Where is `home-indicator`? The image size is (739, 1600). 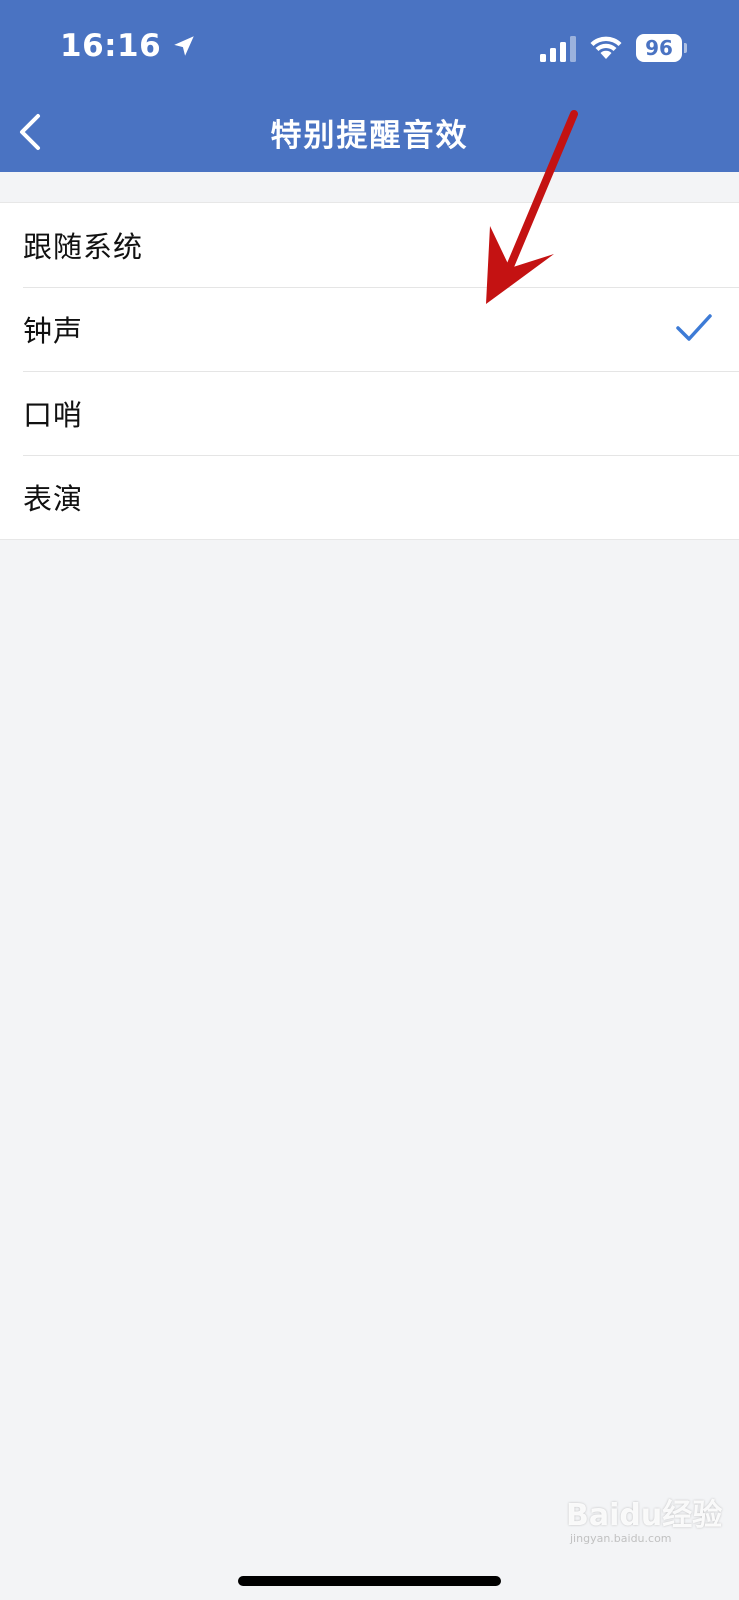 home-indicator is located at coordinates (369, 1581).